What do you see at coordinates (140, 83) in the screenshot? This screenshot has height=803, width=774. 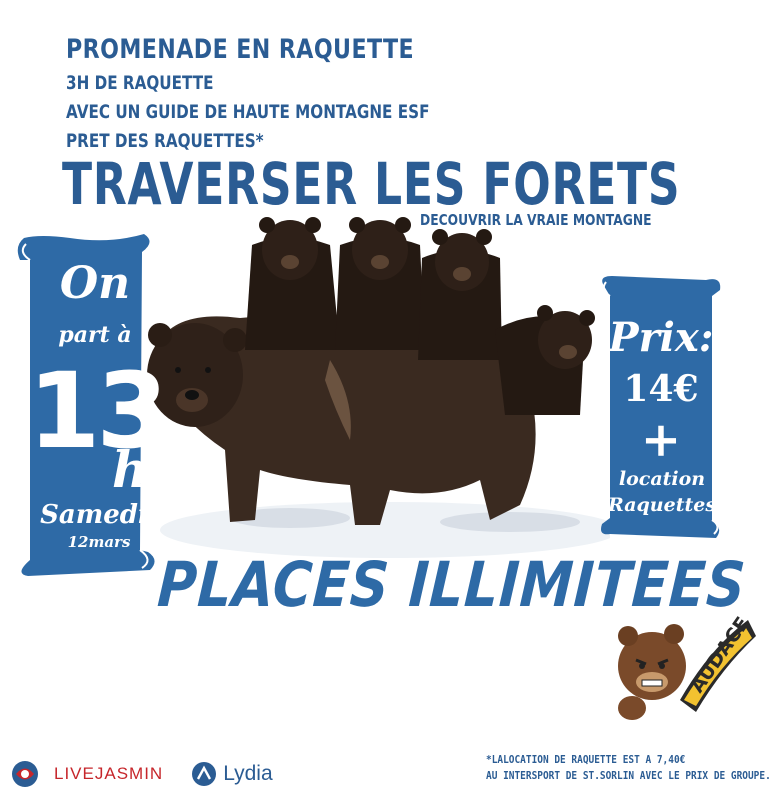 I see `duration-line: 3H DE RAQUETTE` at bounding box center [140, 83].